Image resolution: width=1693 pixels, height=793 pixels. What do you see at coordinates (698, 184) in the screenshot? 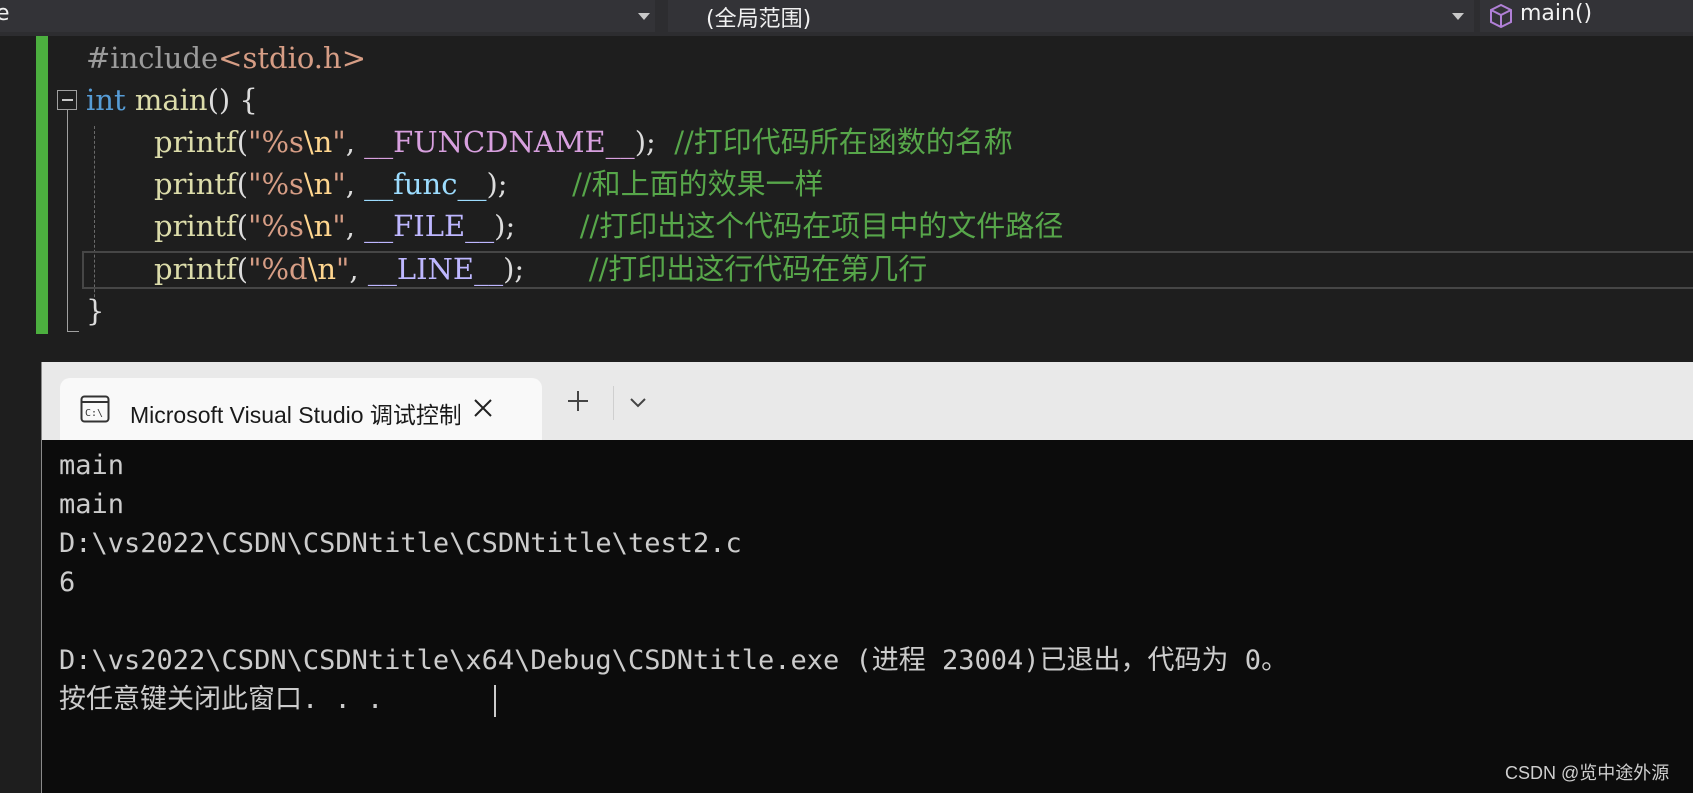
I see `code-token: //和上面的效果一样` at bounding box center [698, 184].